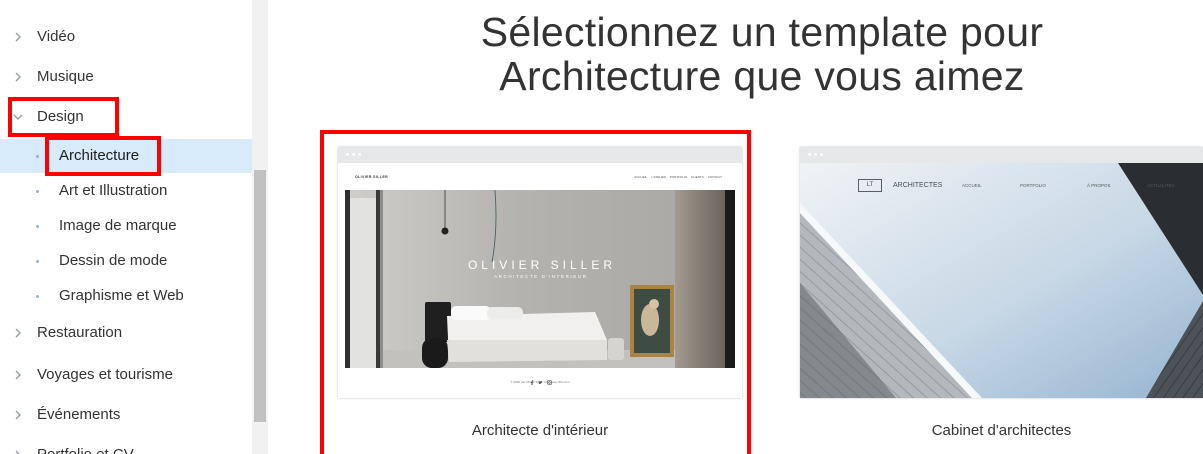 Image resolution: width=1203 pixels, height=454 pixels. I want to click on category-item-musique: Musique, so click(126, 77).